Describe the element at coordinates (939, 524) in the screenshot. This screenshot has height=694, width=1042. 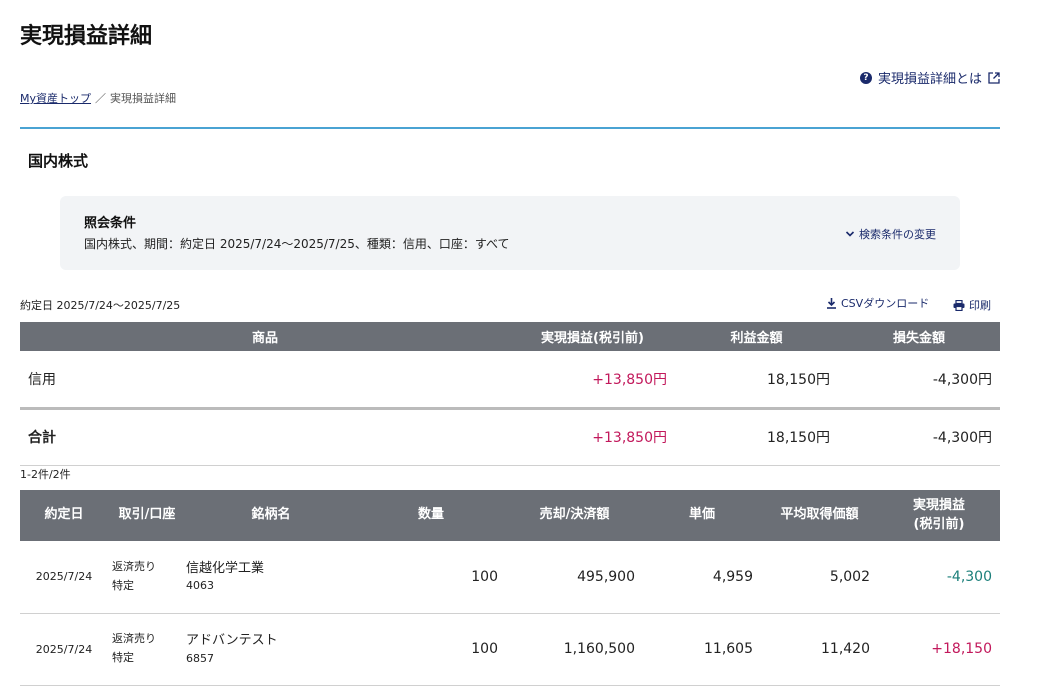
I see `detail-header-pl-line2: (税引前)` at that location.